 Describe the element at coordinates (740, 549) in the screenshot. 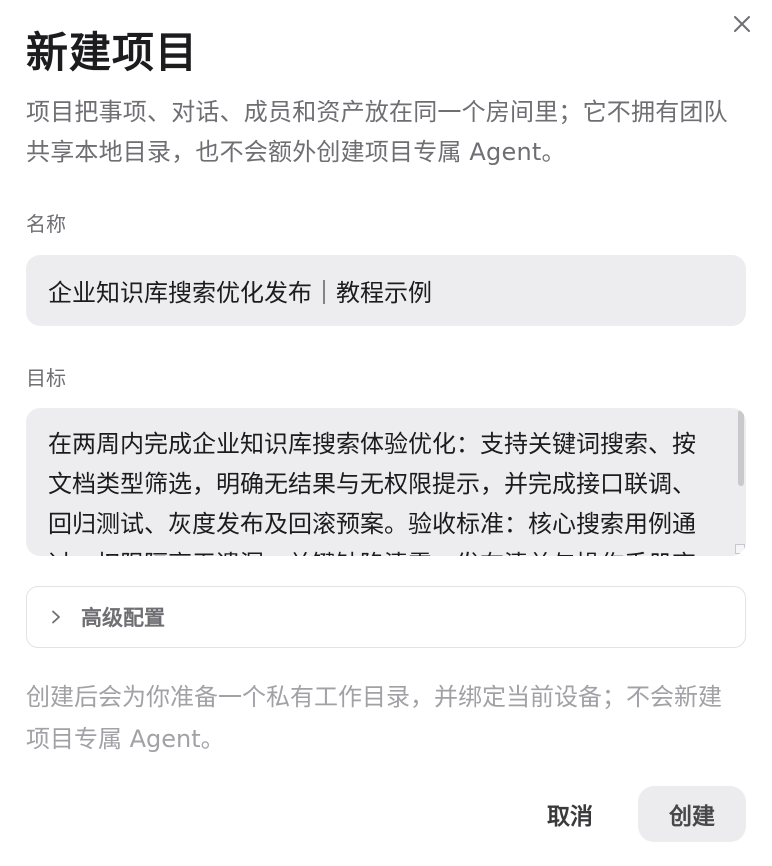

I see `resize-handle` at that location.